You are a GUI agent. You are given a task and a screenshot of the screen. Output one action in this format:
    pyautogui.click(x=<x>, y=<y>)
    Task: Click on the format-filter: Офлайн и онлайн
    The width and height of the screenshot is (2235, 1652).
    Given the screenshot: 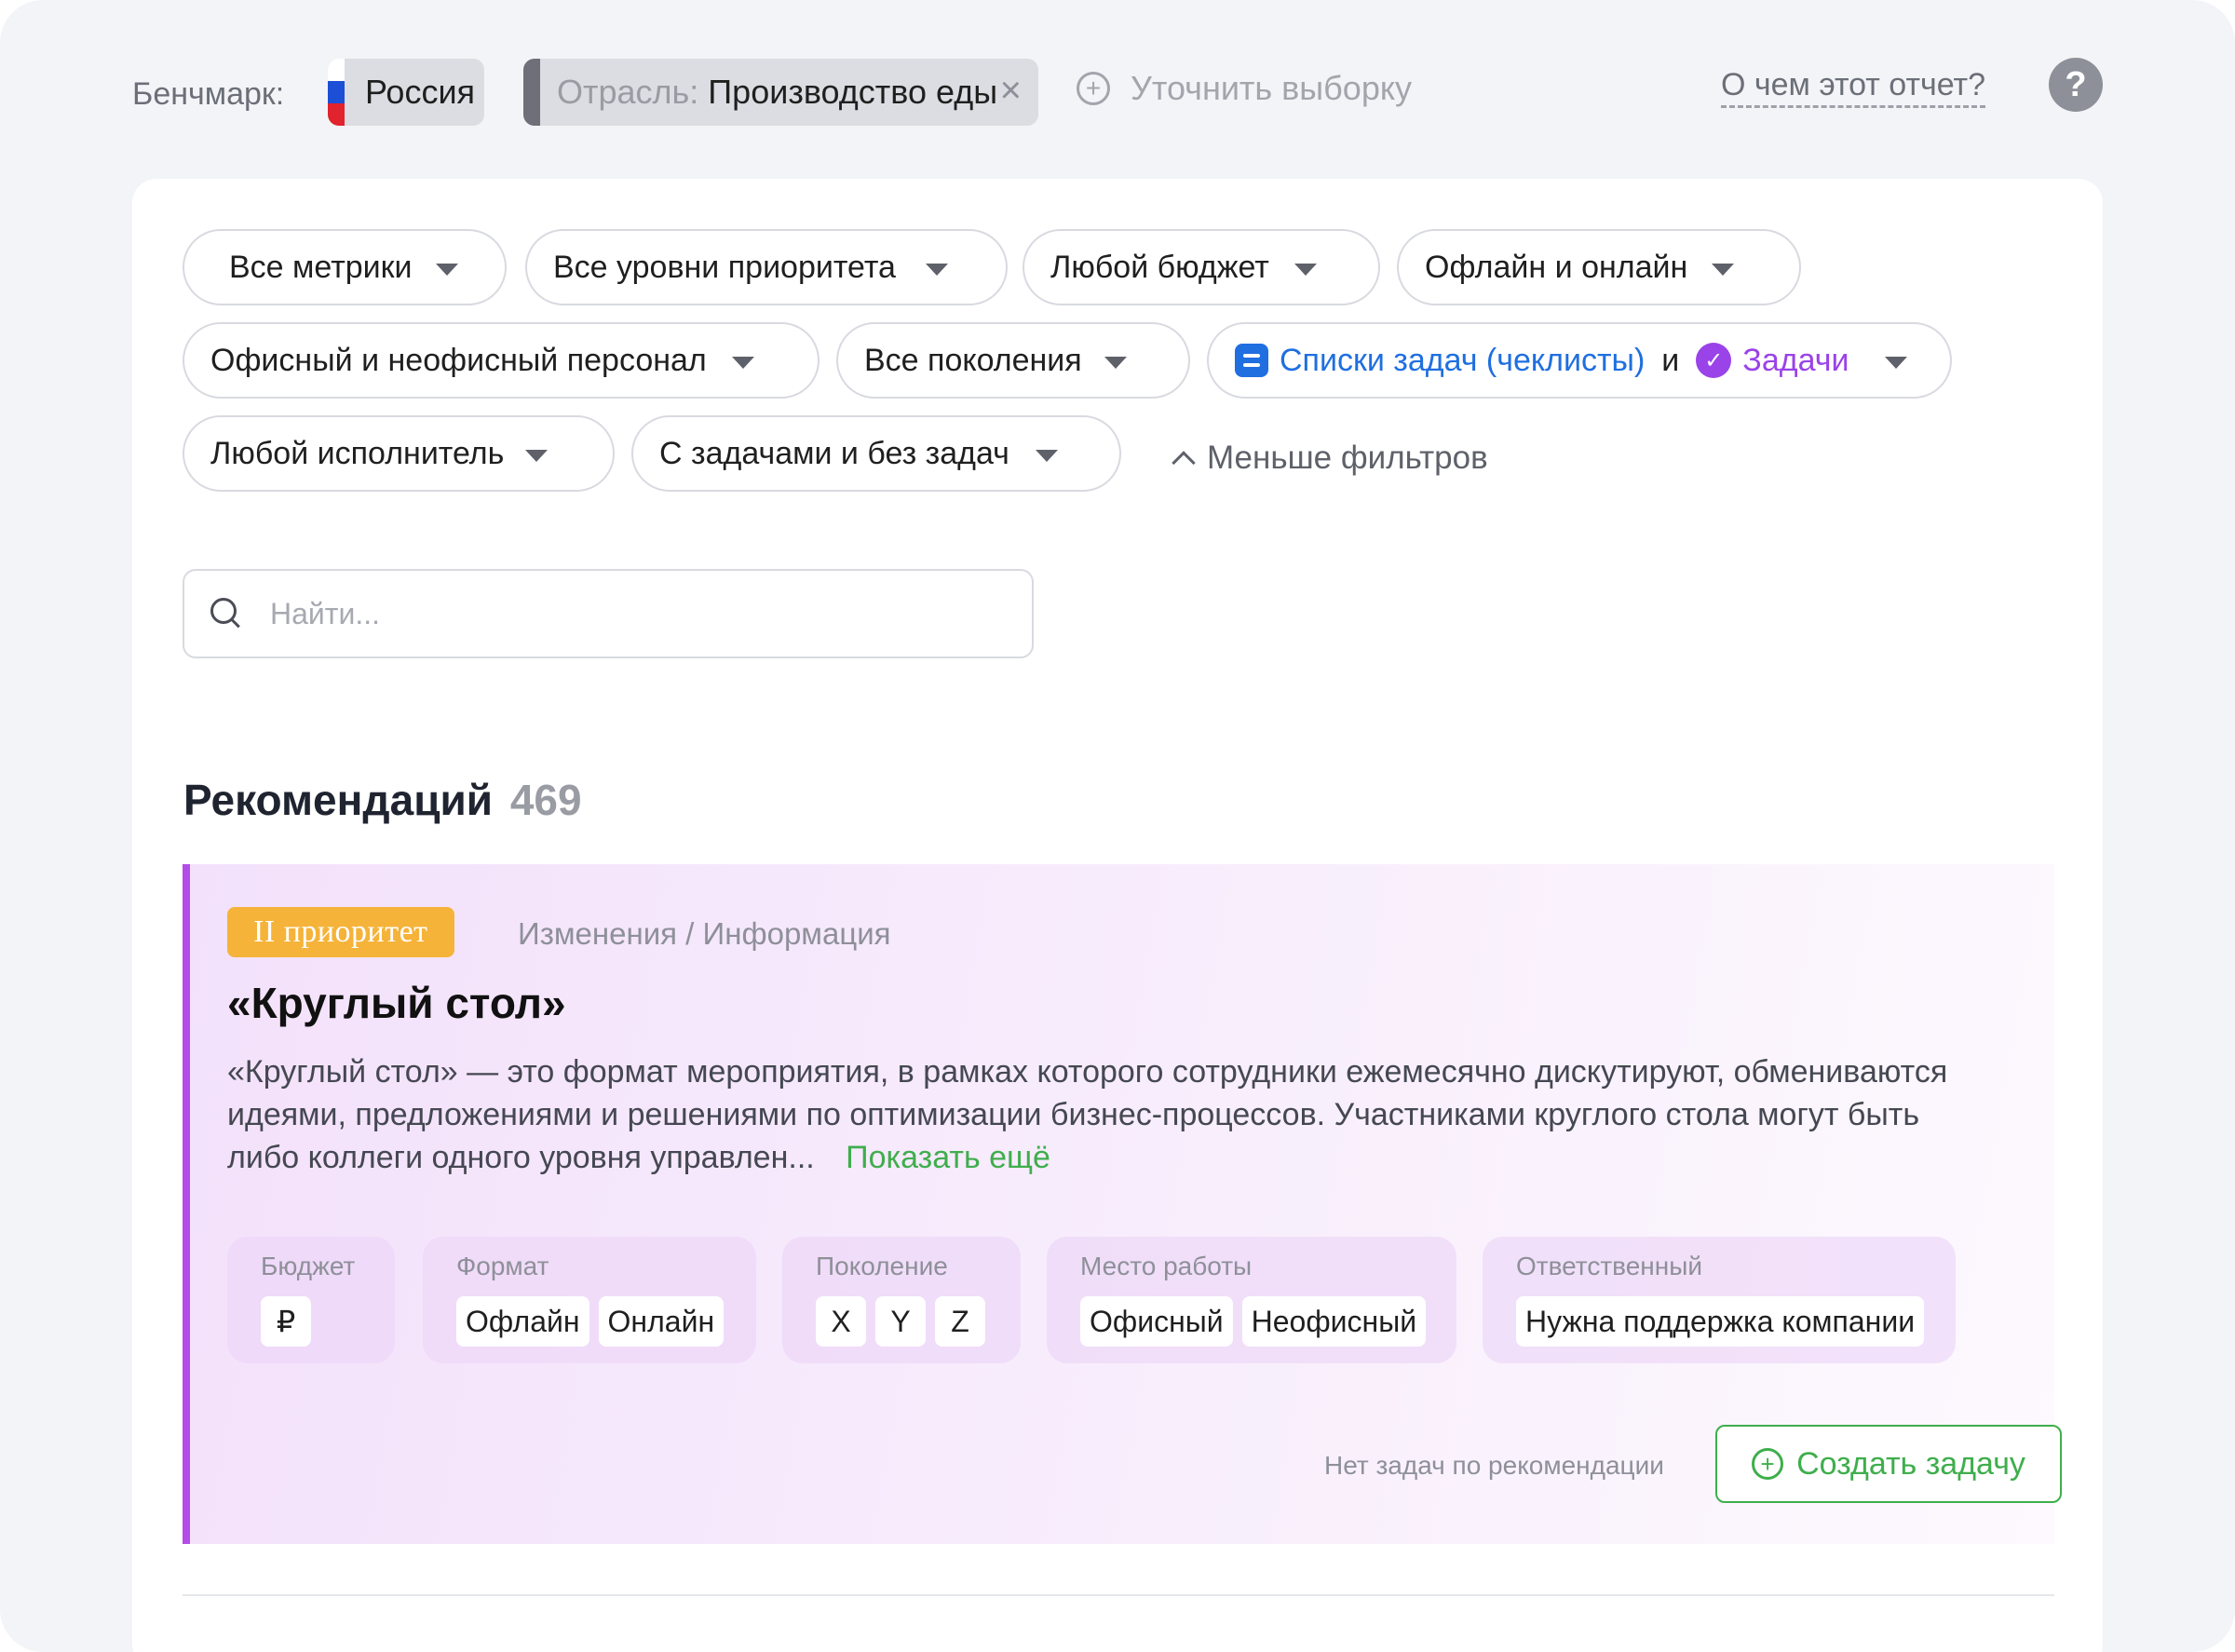 What is the action you would take?
    pyautogui.click(x=1599, y=267)
    